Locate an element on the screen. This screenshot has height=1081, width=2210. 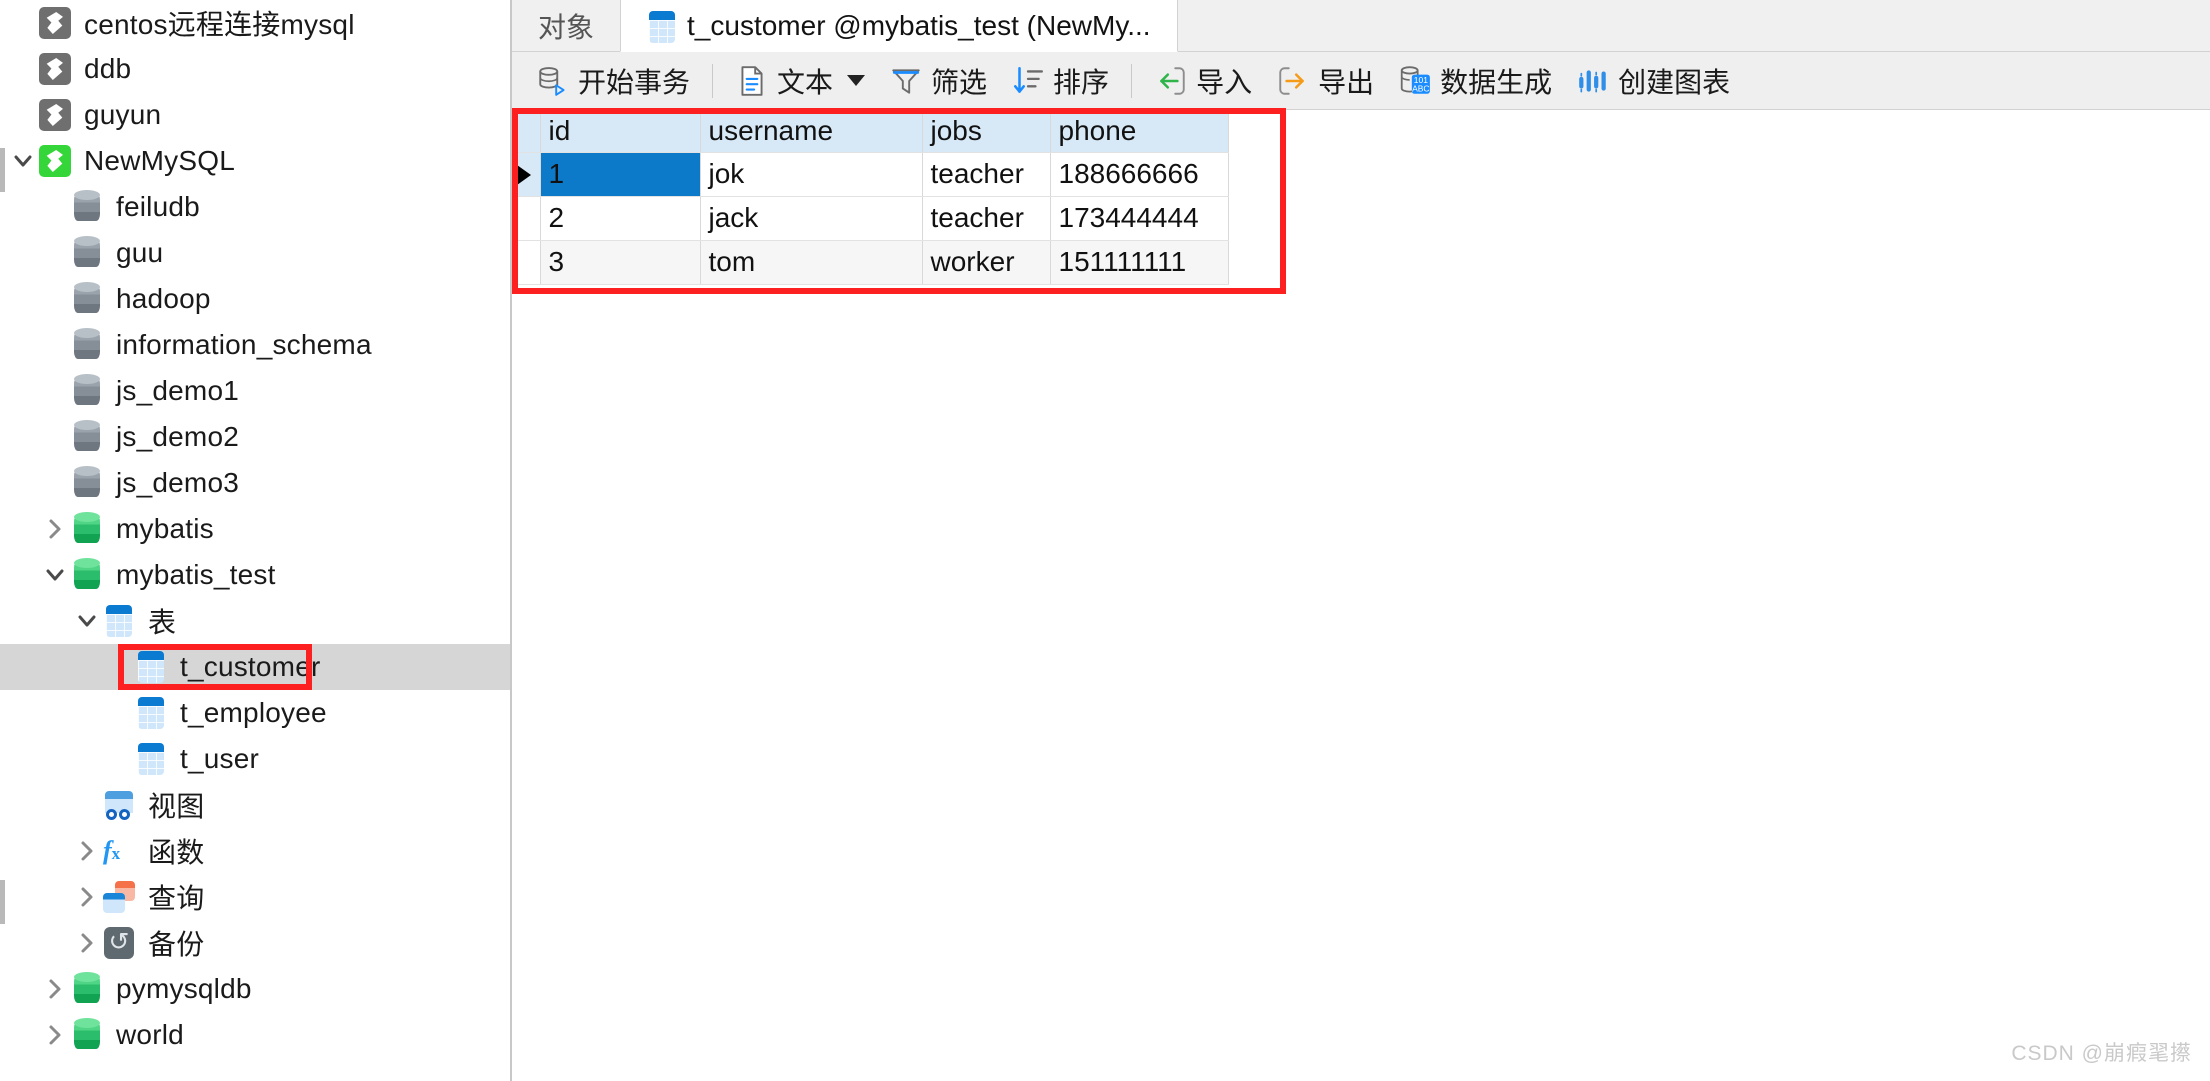
tree-item-js_demo2: js_demo2 is located at coordinates (255, 437).